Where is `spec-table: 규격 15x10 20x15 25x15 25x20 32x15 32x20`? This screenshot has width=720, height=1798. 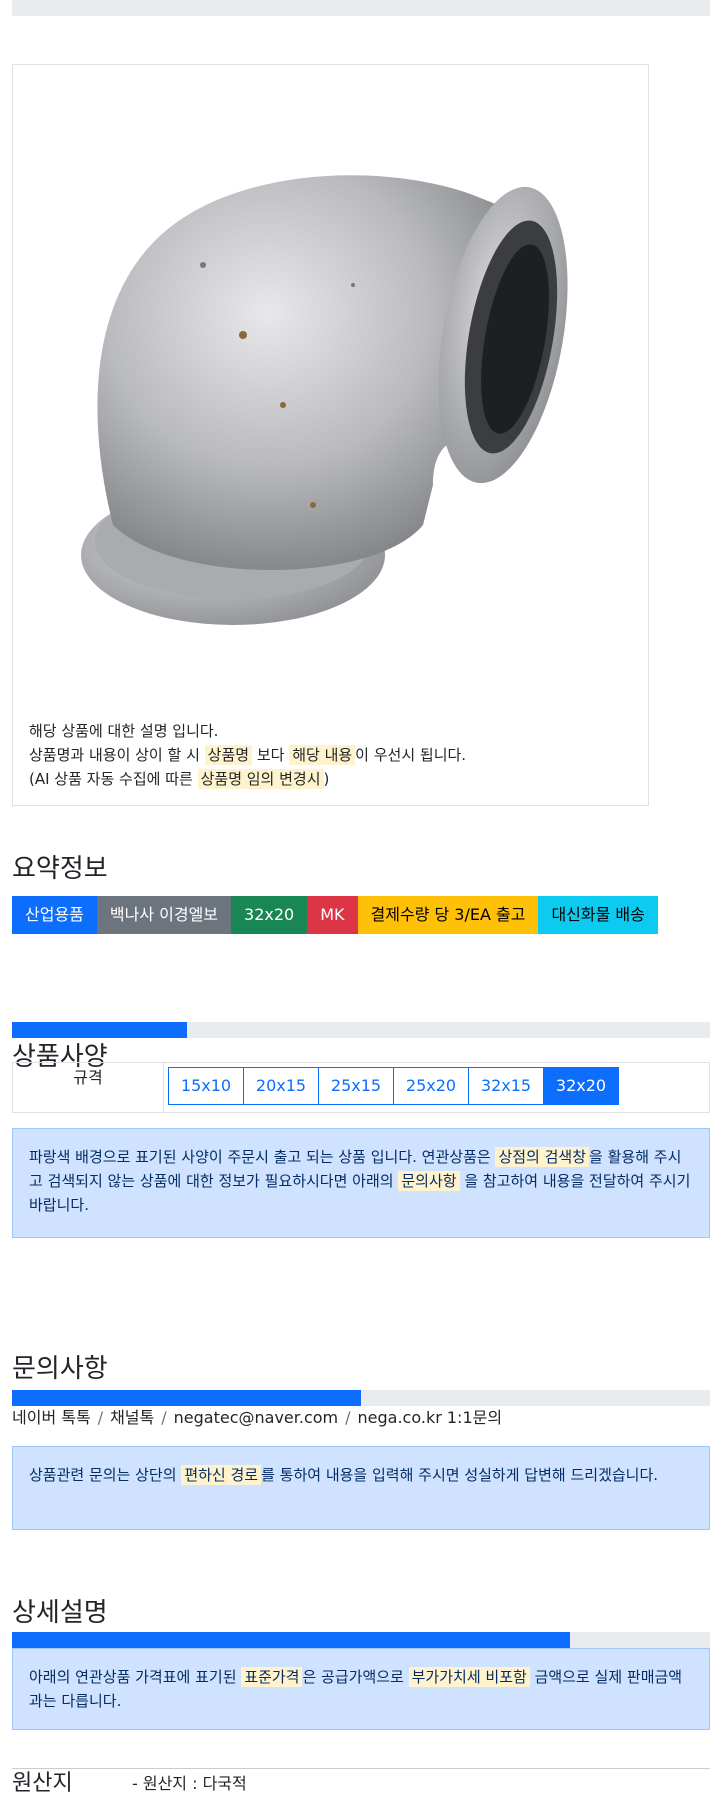 spec-table: 규격 15x10 20x15 25x15 25x20 32x15 32x20 is located at coordinates (361, 1087).